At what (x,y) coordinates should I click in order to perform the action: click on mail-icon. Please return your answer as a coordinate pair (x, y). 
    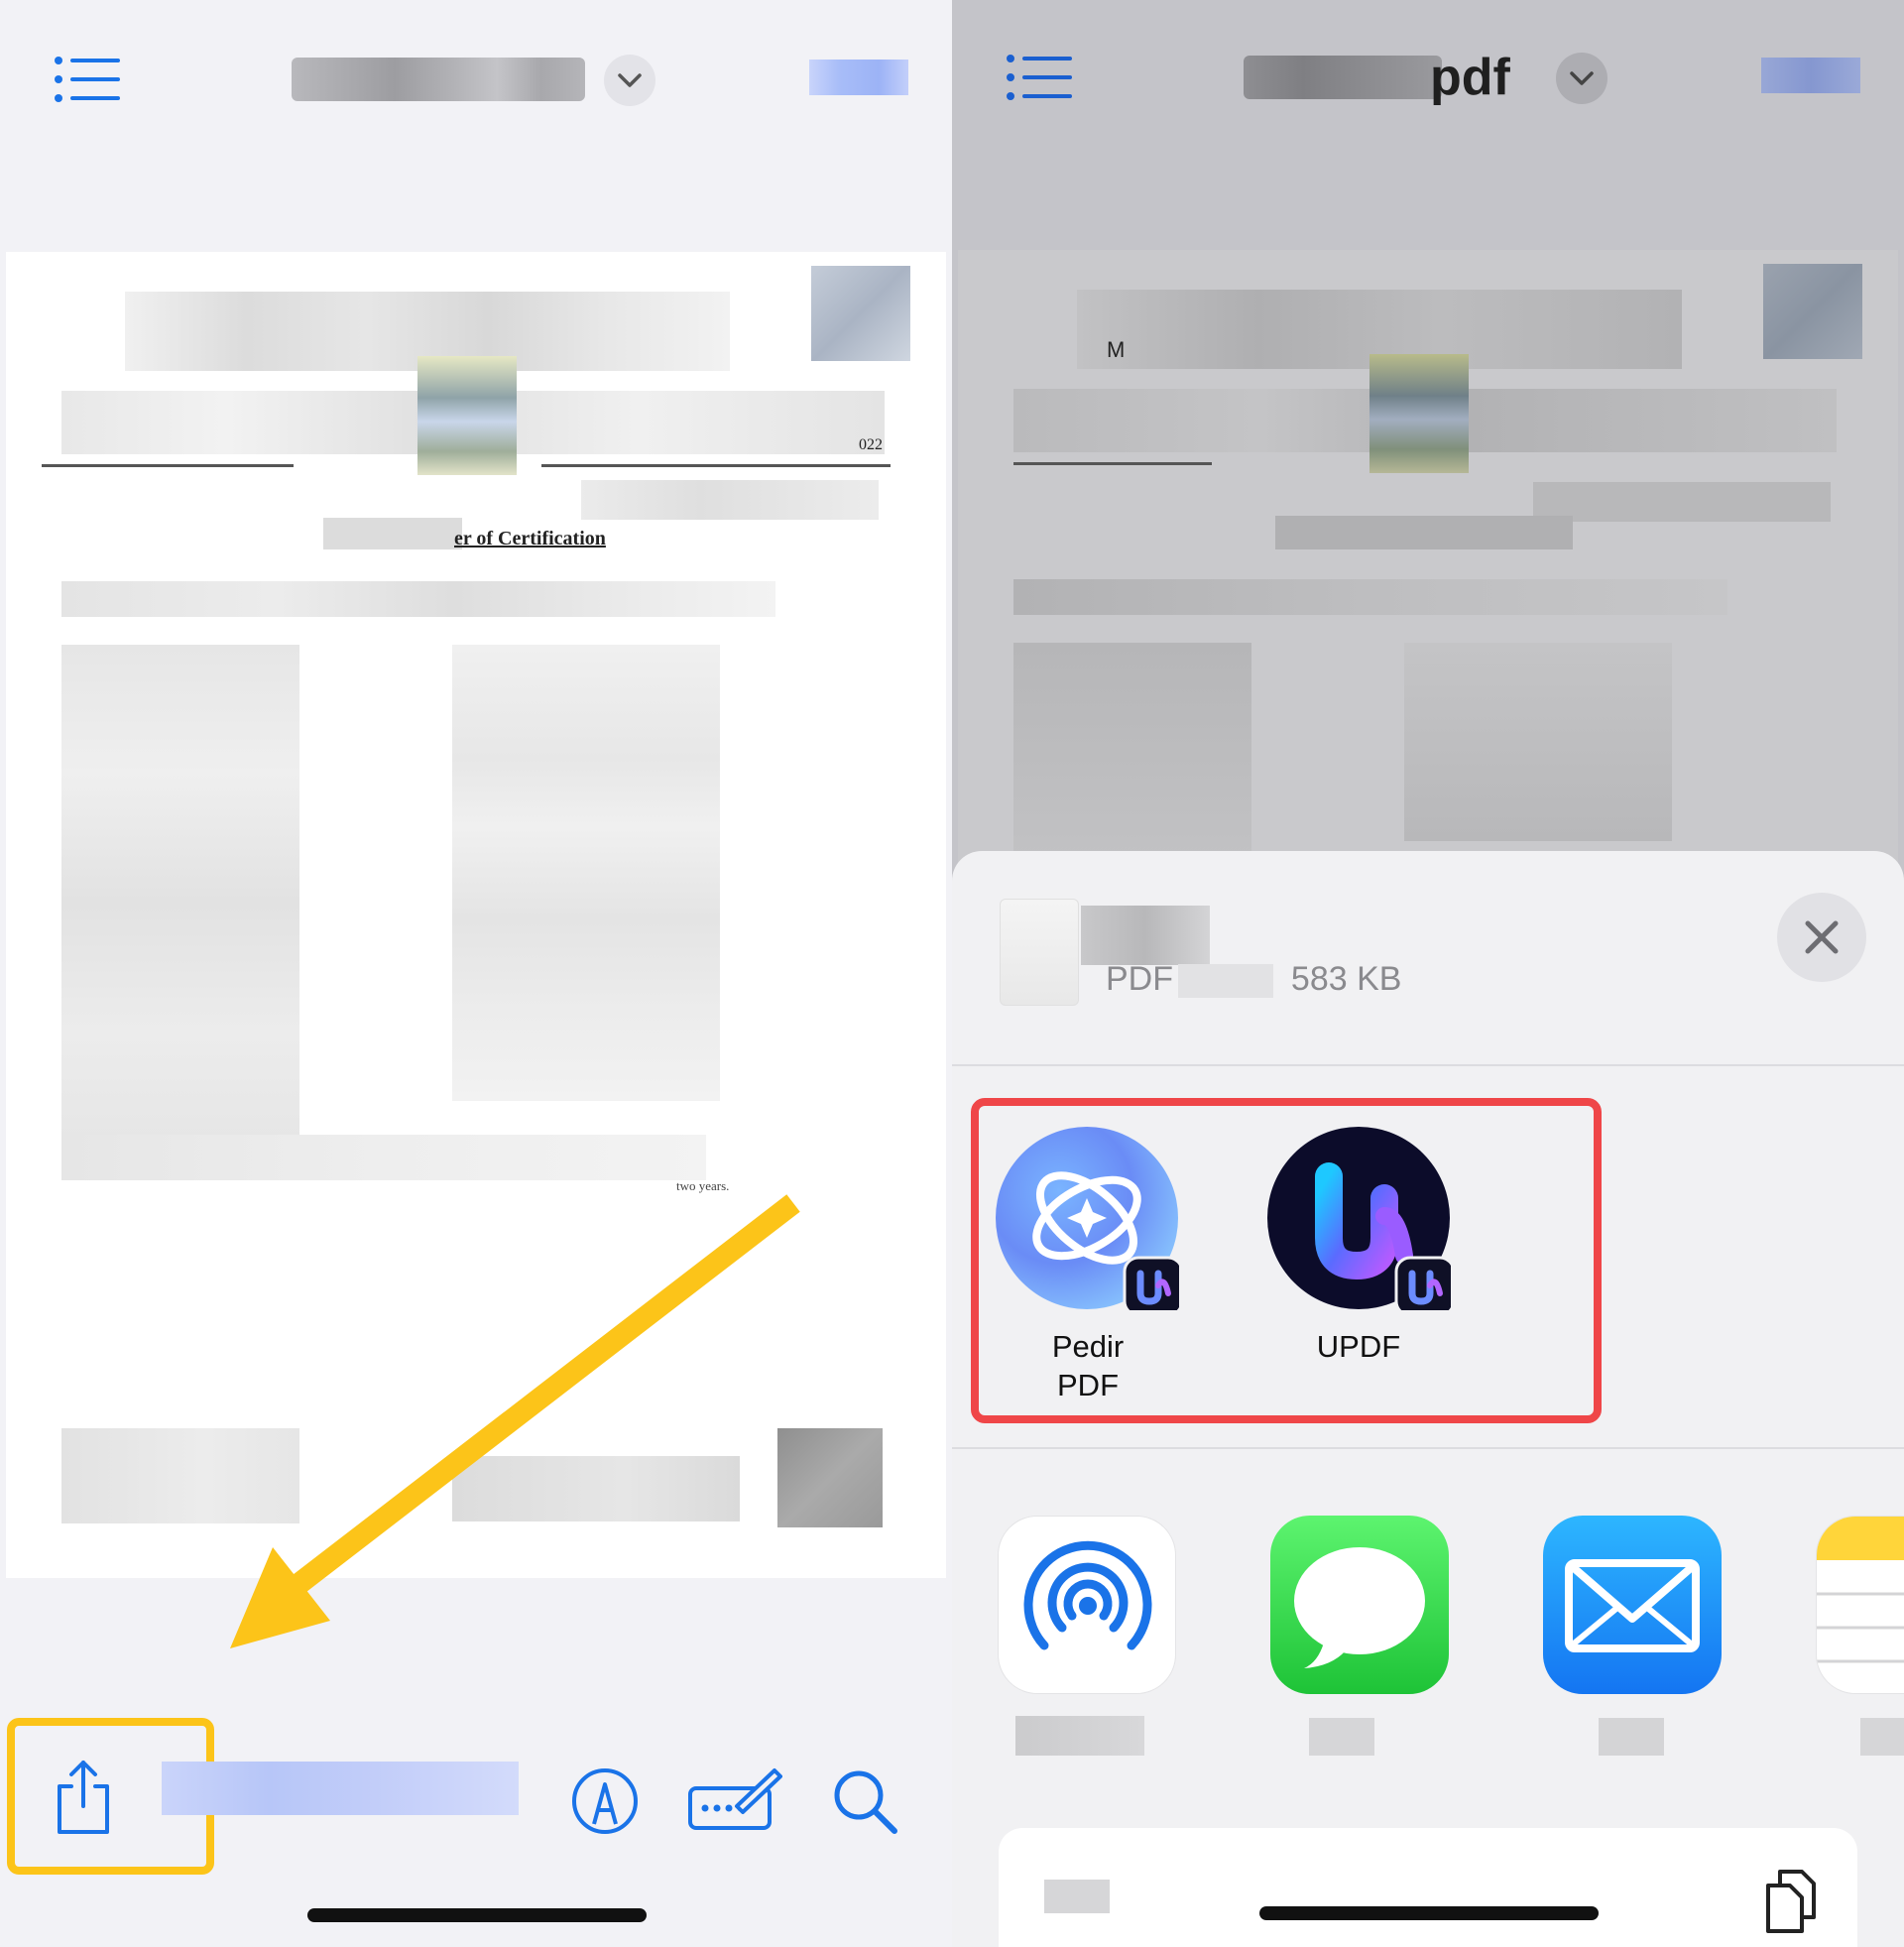
    Looking at the image, I should click on (1632, 1605).